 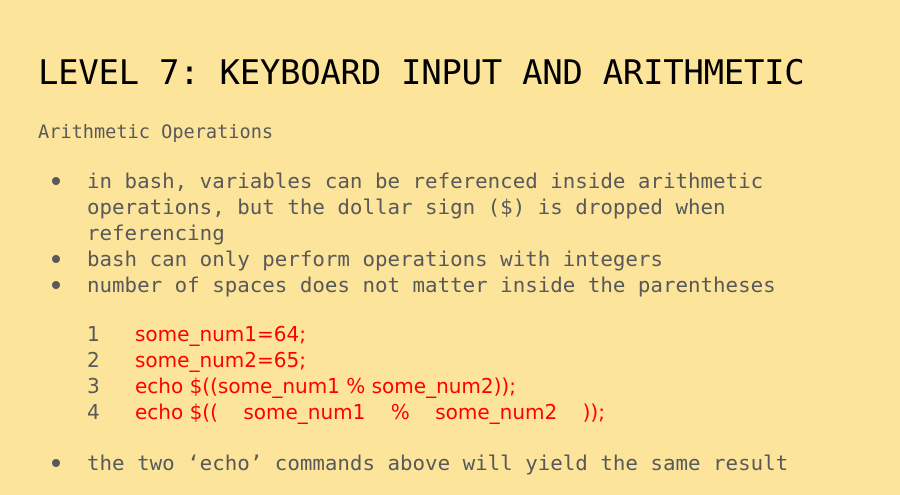 I want to click on line-number: 4, so click(x=93, y=412).